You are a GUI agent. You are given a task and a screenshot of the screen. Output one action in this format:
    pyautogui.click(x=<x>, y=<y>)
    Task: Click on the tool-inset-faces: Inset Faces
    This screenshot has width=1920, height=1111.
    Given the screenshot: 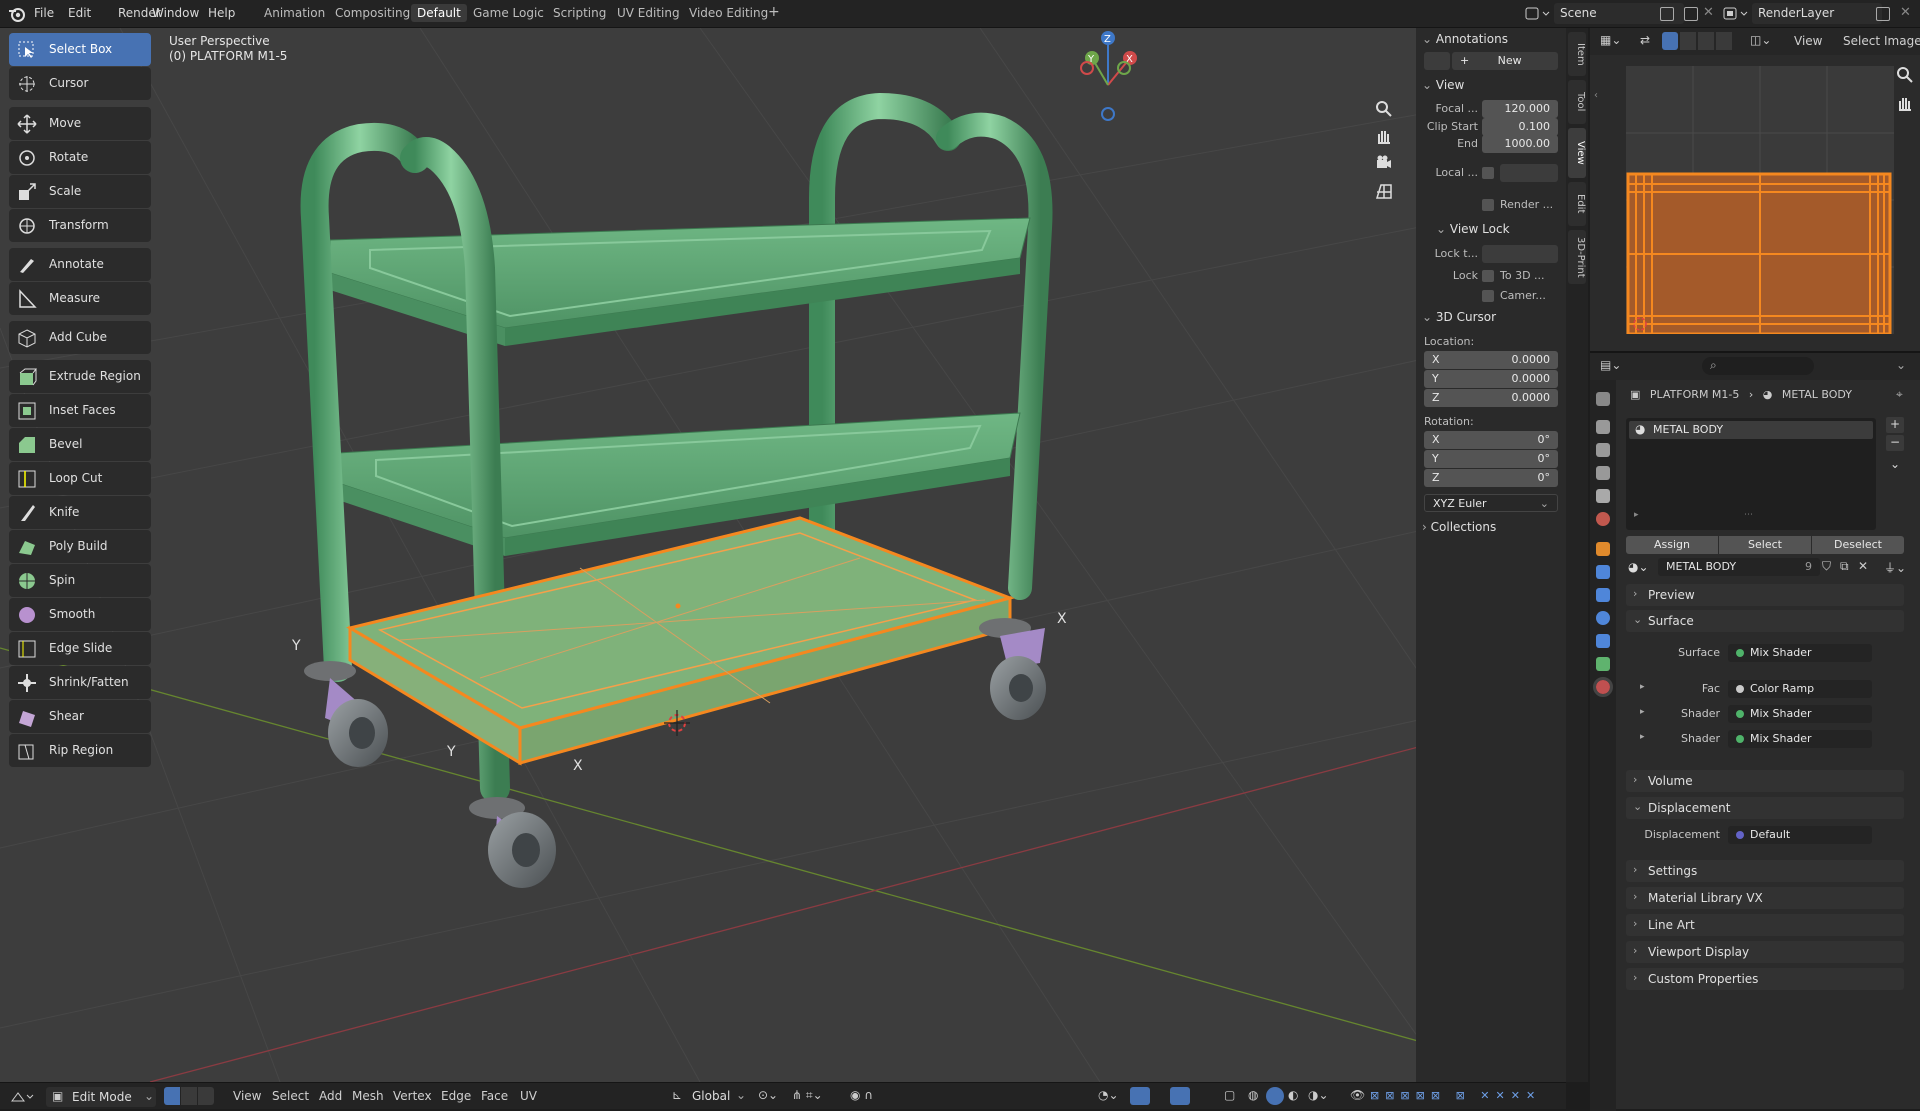 What is the action you would take?
    pyautogui.click(x=80, y=410)
    